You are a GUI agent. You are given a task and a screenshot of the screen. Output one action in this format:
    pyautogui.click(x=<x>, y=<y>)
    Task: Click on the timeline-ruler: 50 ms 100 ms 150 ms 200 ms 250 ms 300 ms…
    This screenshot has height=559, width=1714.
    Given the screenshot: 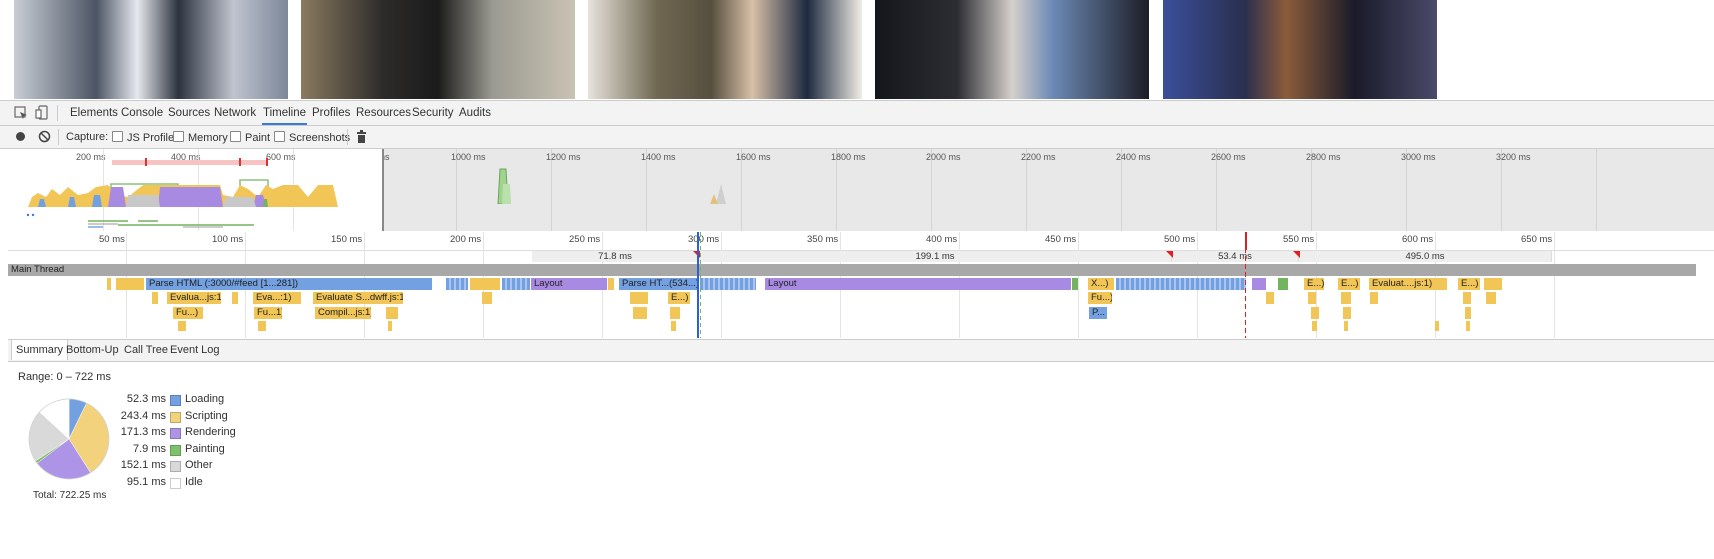 What is the action you would take?
    pyautogui.click(x=861, y=241)
    